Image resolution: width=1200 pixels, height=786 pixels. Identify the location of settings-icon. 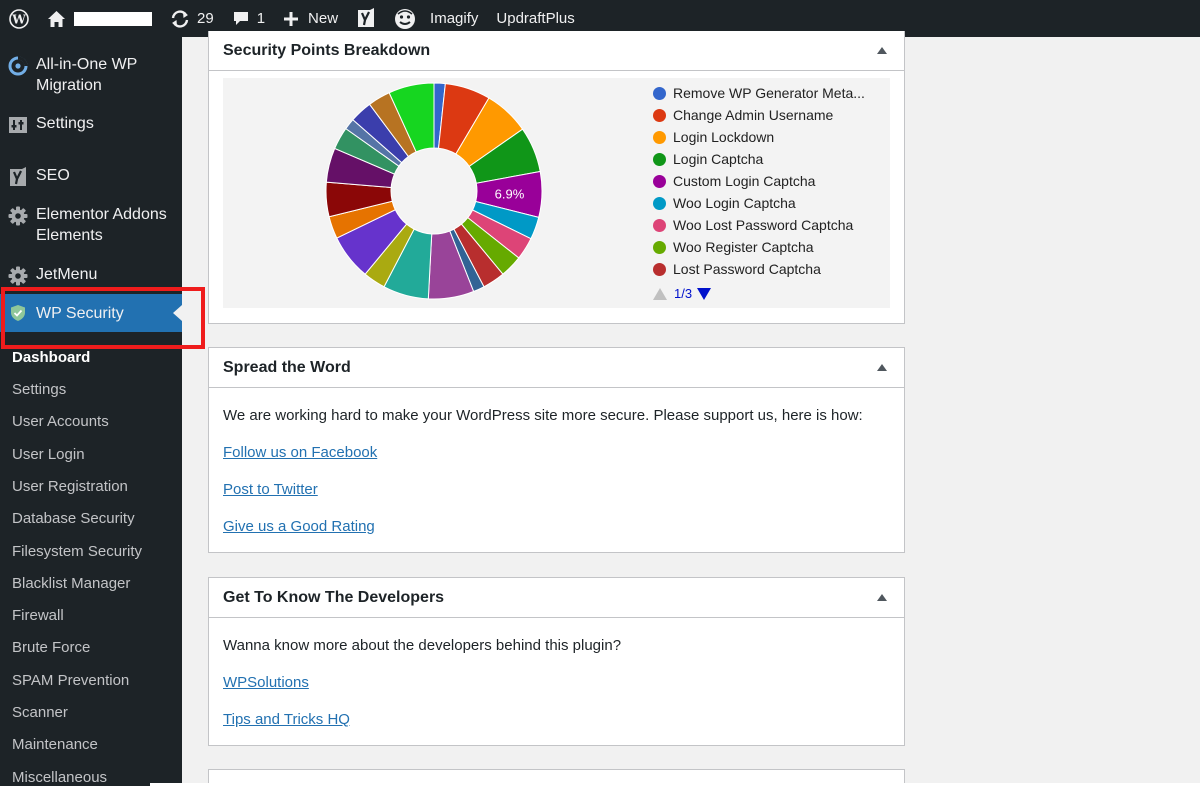
(18, 124).